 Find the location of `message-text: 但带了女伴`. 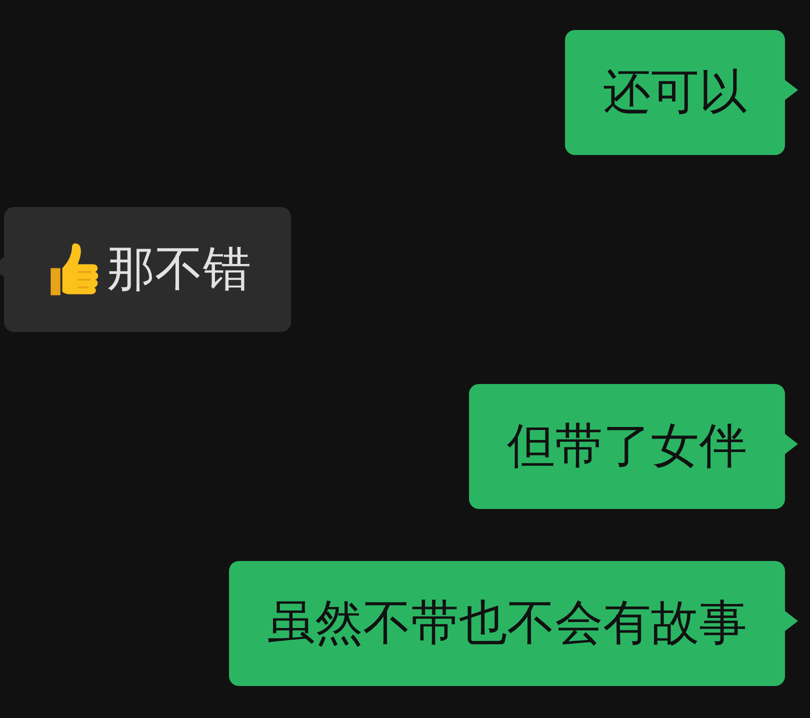

message-text: 但带了女伴 is located at coordinates (627, 446).